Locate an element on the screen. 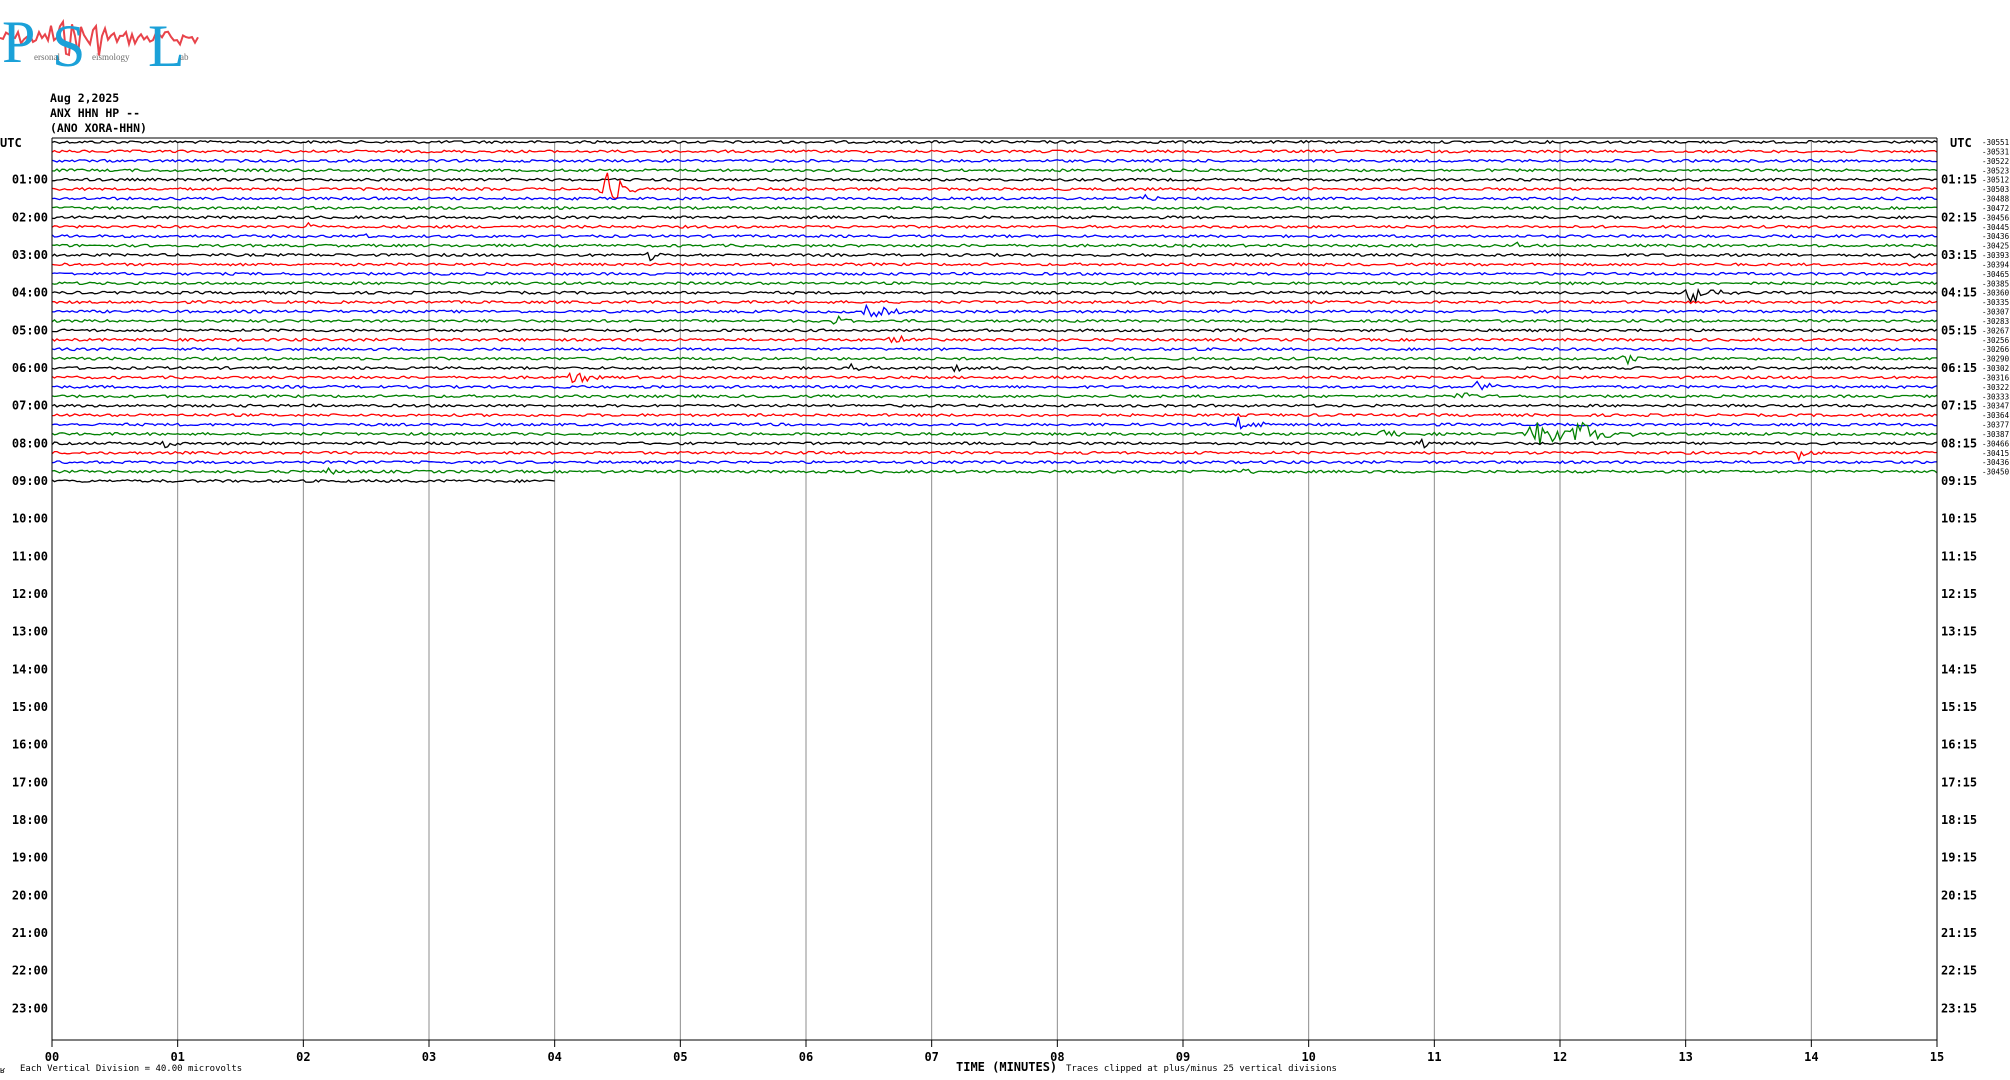  right-hour-label: 15:15 is located at coordinates (1959, 707).